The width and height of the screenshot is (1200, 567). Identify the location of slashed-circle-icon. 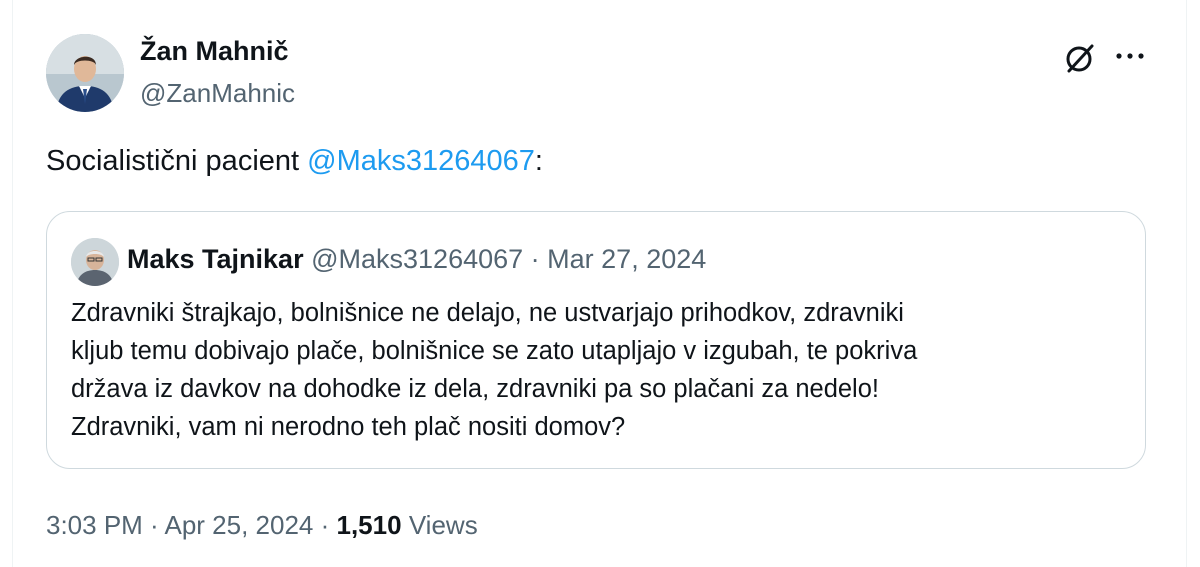
(1080, 58).